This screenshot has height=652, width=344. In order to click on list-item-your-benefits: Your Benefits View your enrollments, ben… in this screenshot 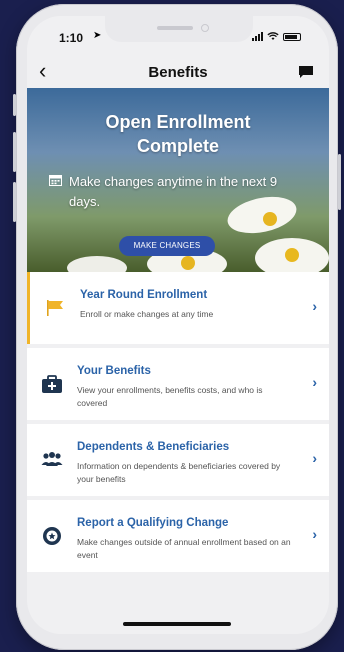, I will do `click(178, 384)`.